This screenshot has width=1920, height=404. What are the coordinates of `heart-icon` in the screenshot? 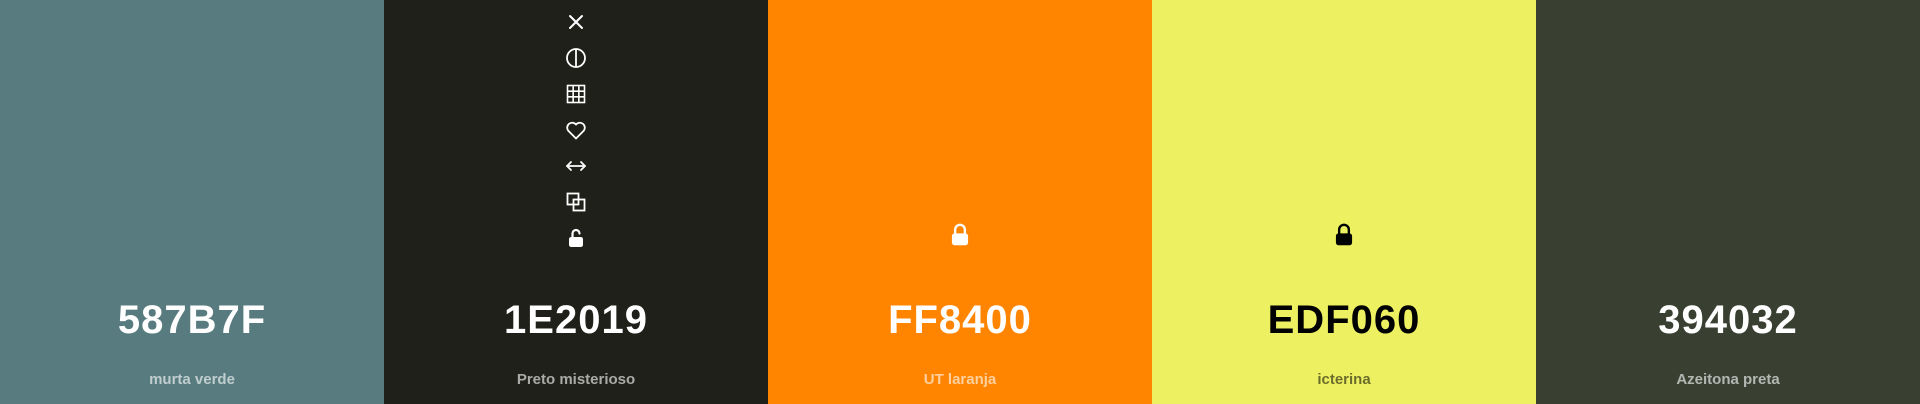 It's located at (576, 130).